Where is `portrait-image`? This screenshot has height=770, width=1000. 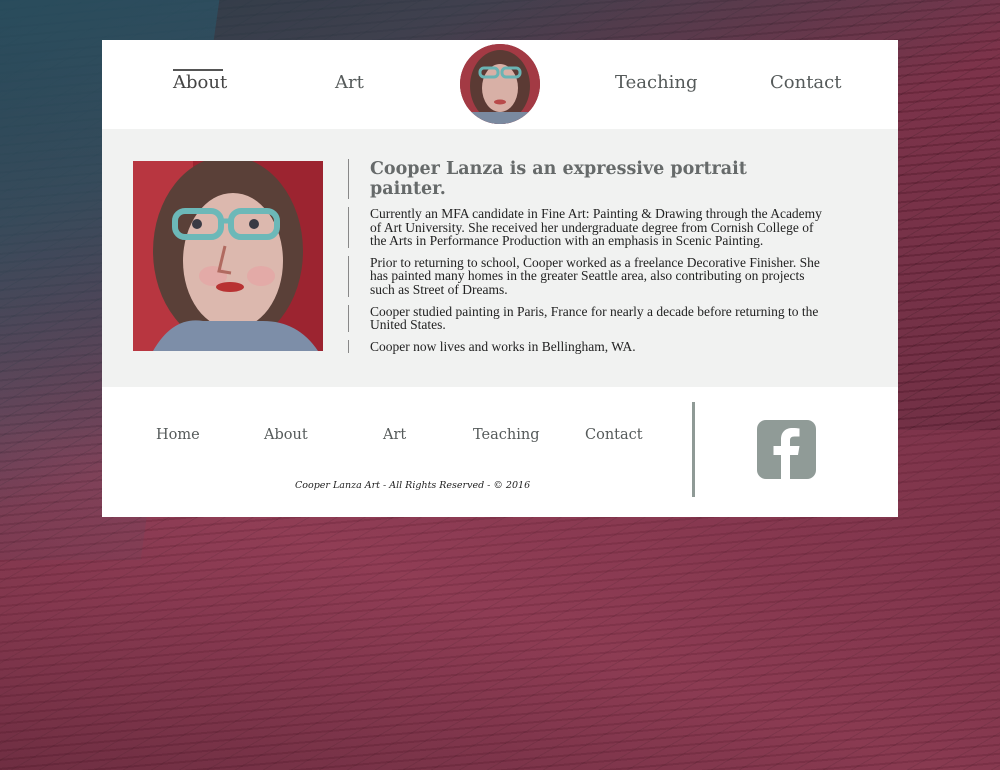 portrait-image is located at coordinates (228, 256).